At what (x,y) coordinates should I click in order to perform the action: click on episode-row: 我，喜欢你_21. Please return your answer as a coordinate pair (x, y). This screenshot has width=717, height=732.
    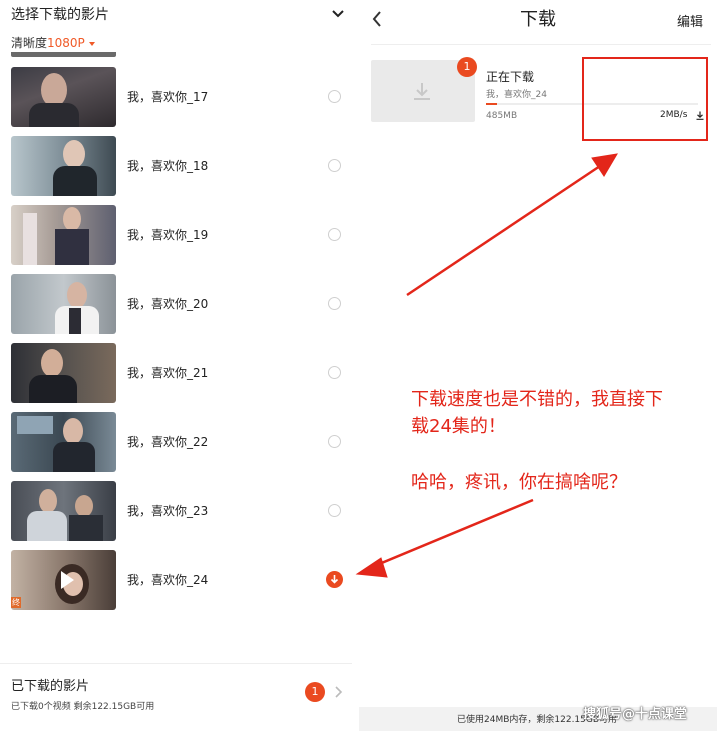
    Looking at the image, I should click on (176, 373).